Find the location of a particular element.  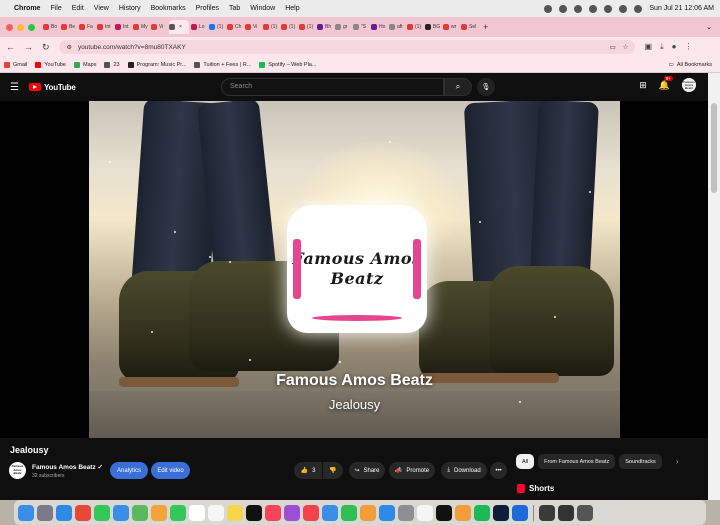

dislike-button: 👎 is located at coordinates (333, 470).